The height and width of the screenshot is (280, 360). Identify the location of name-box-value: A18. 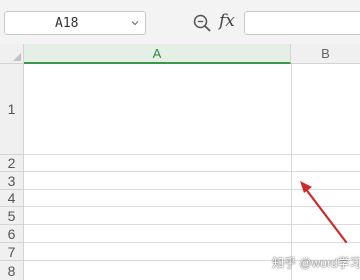
(67, 23).